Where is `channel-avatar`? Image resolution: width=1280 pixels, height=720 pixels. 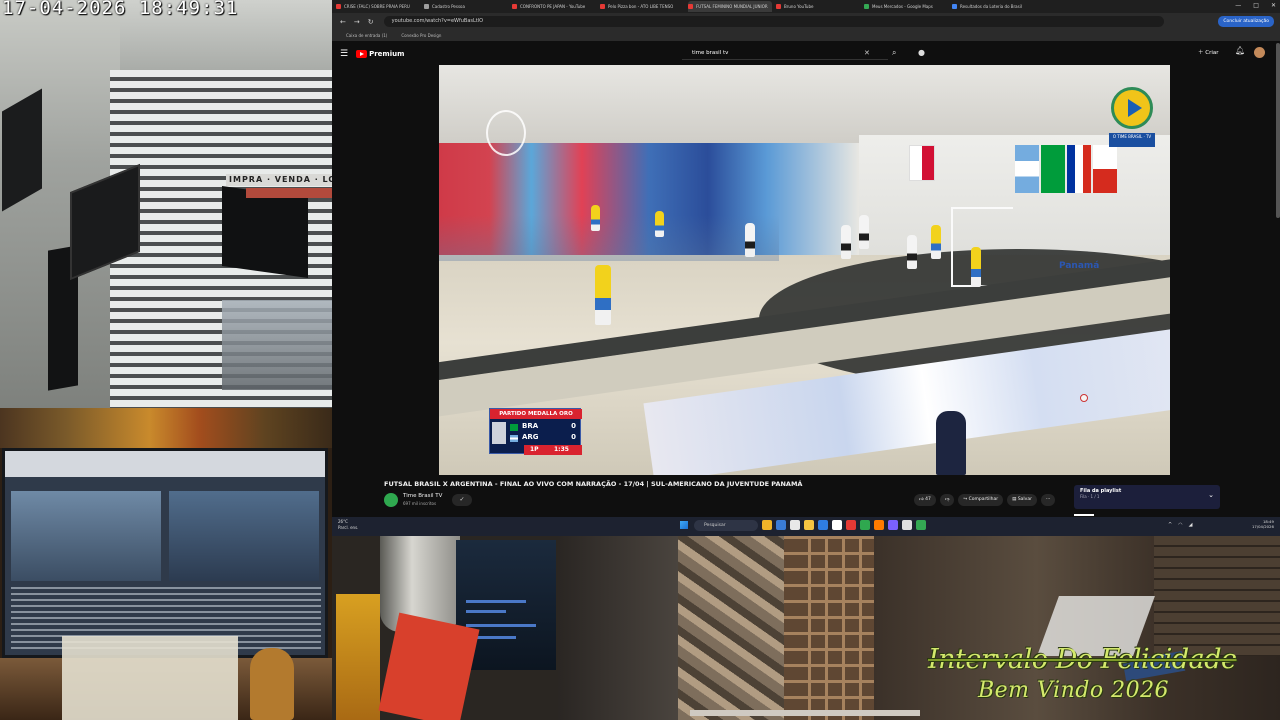 channel-avatar is located at coordinates (391, 500).